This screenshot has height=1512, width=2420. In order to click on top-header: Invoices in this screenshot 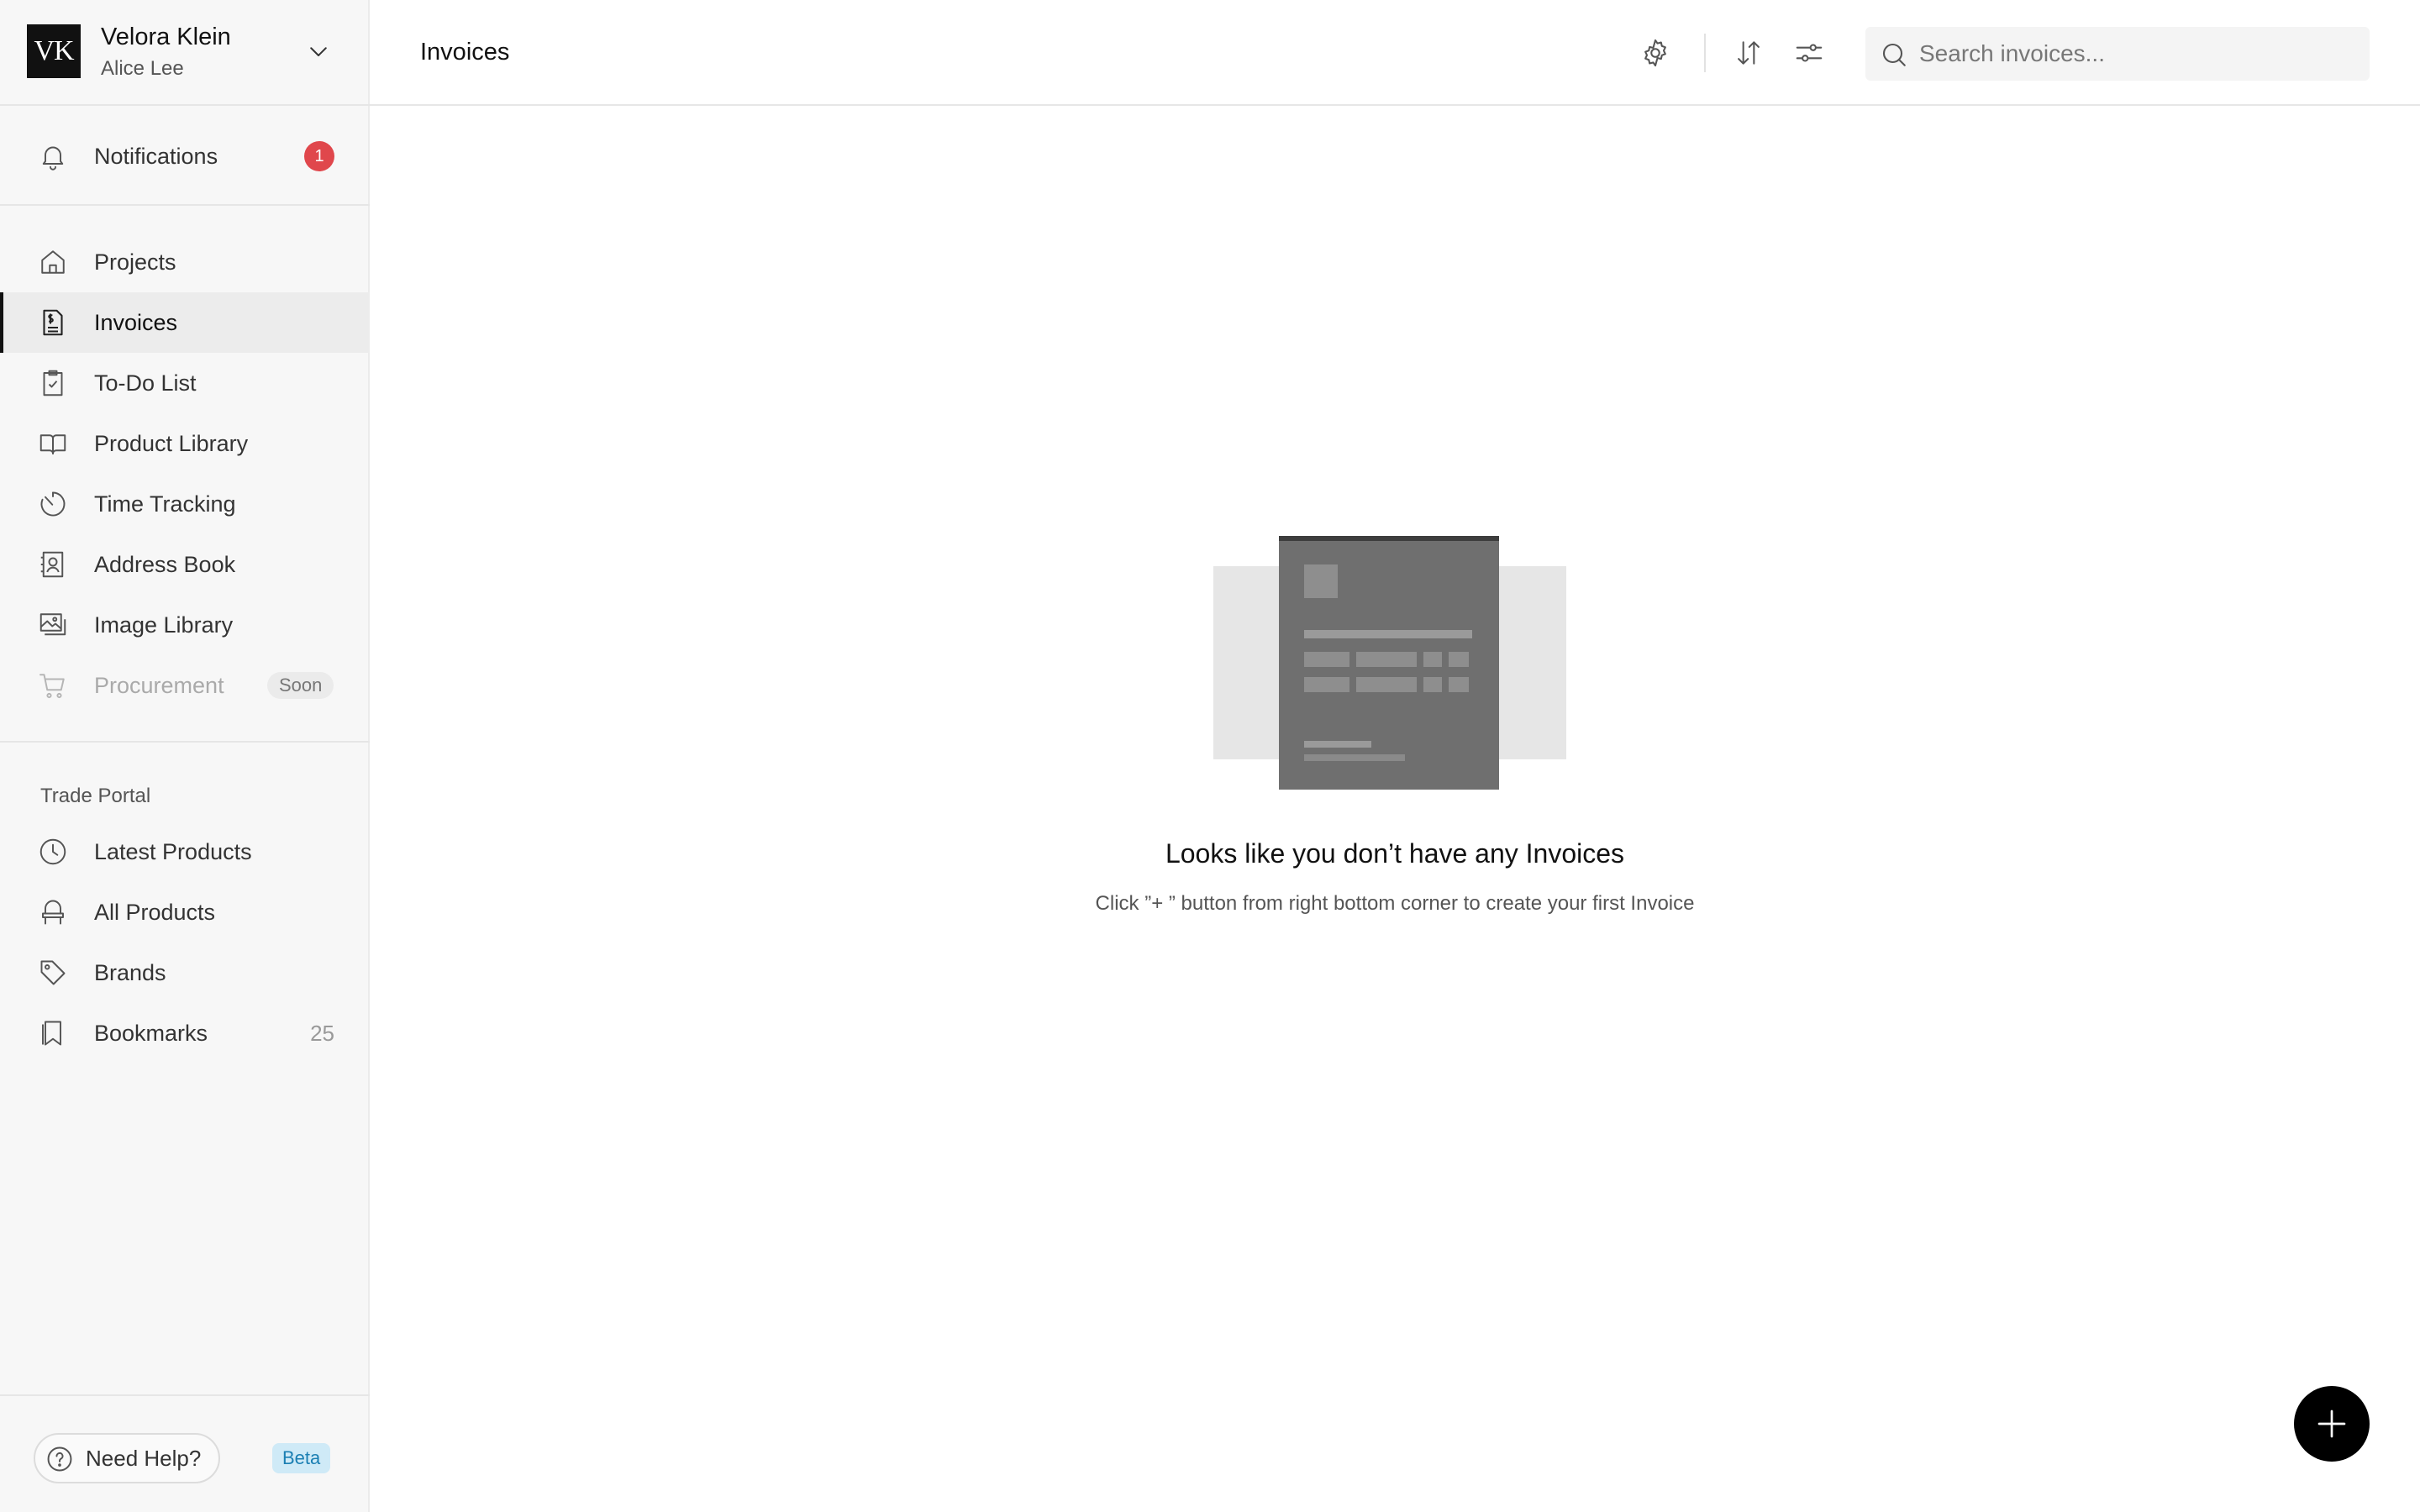, I will do `click(1395, 53)`.